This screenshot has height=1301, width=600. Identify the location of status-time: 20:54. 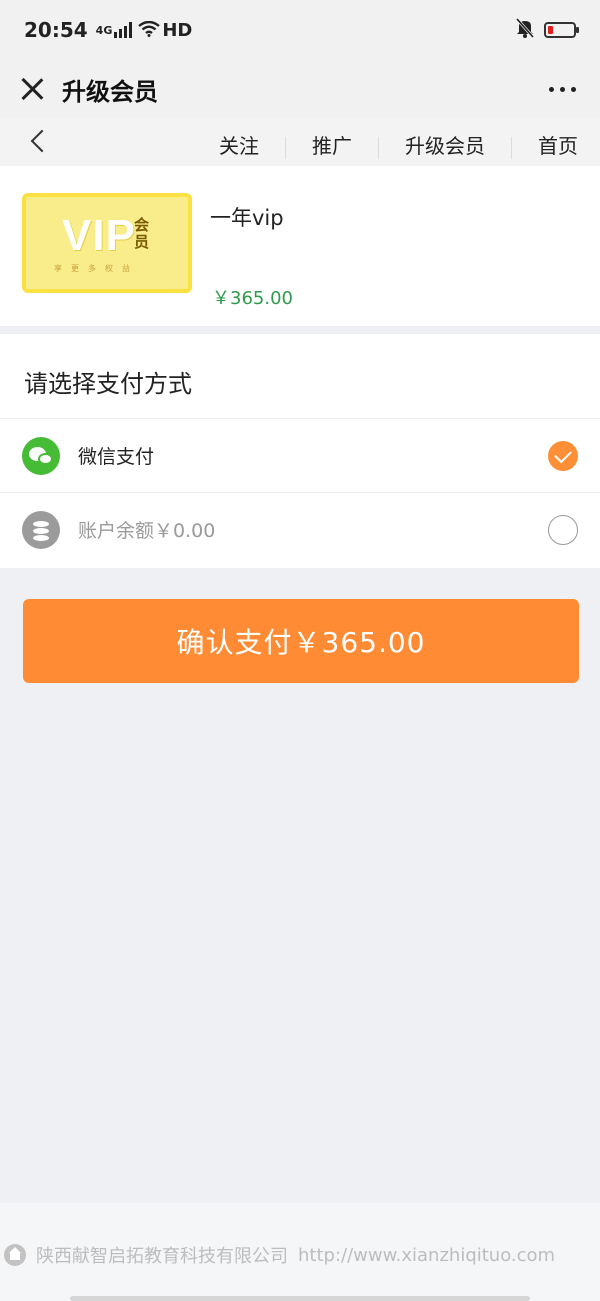
(56, 30).